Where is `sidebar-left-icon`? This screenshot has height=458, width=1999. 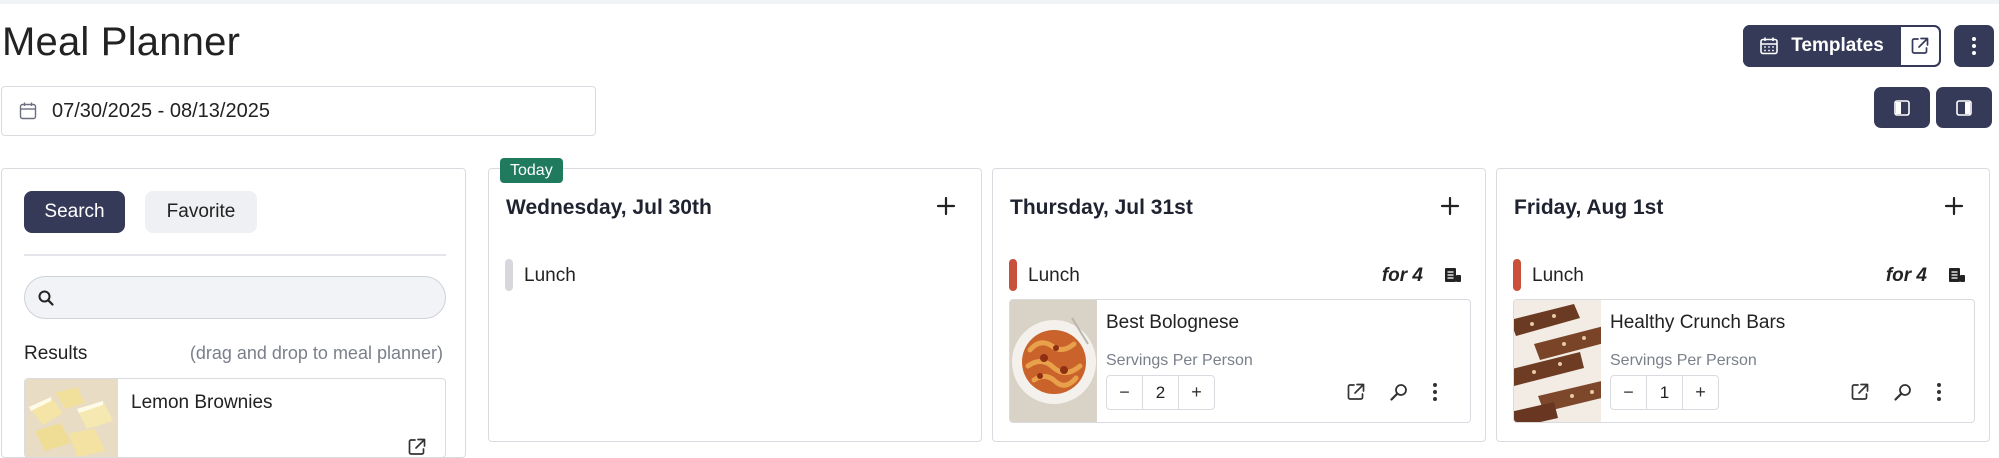 sidebar-left-icon is located at coordinates (1902, 107).